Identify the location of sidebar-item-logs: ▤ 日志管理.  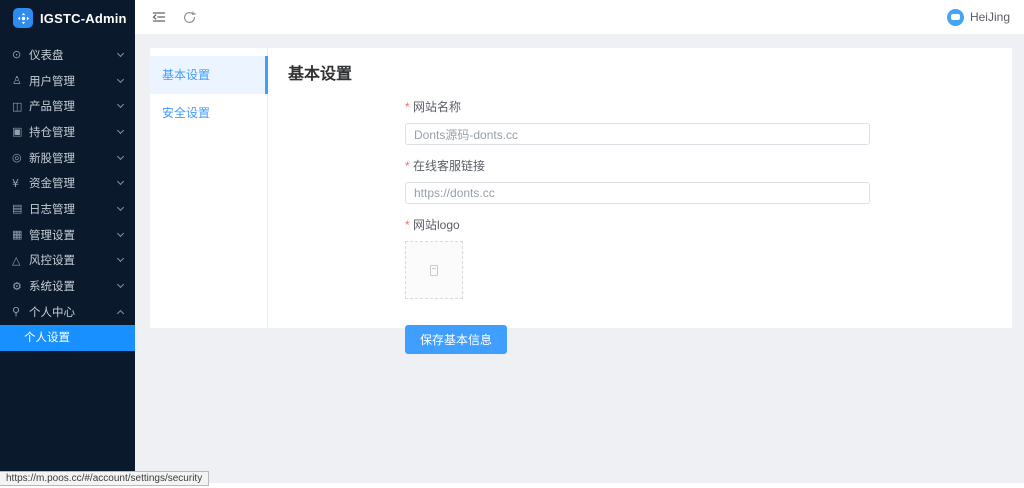
(67, 209).